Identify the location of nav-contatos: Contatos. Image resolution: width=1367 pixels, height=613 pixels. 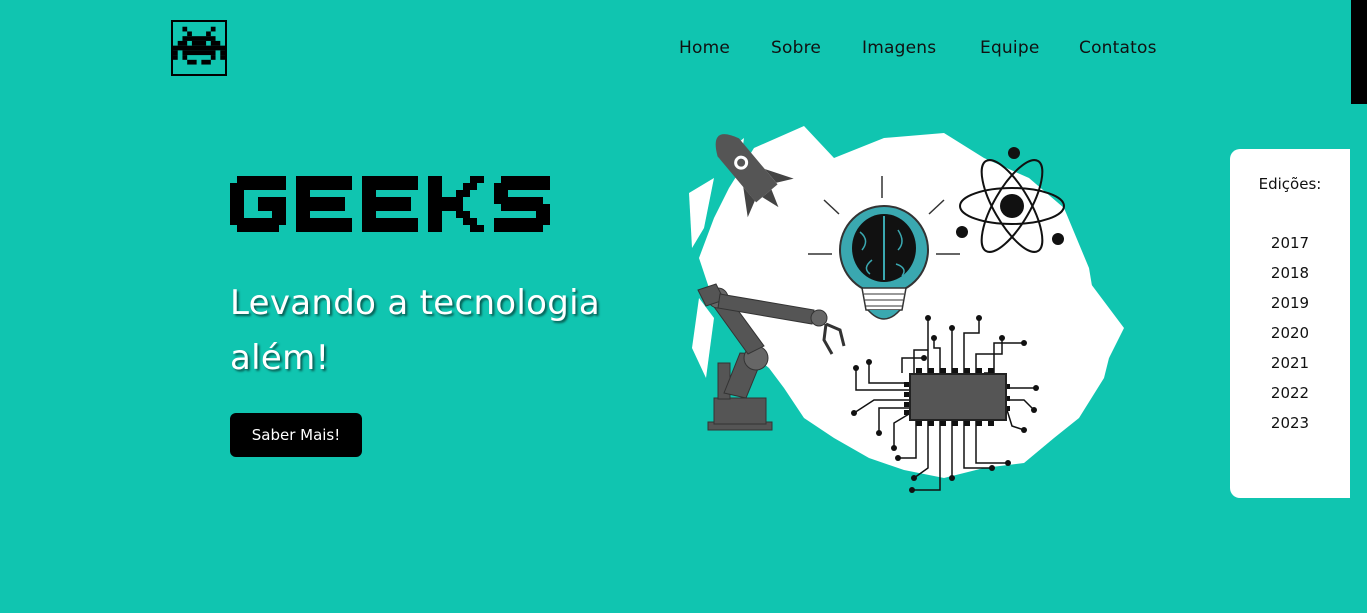
(1118, 48).